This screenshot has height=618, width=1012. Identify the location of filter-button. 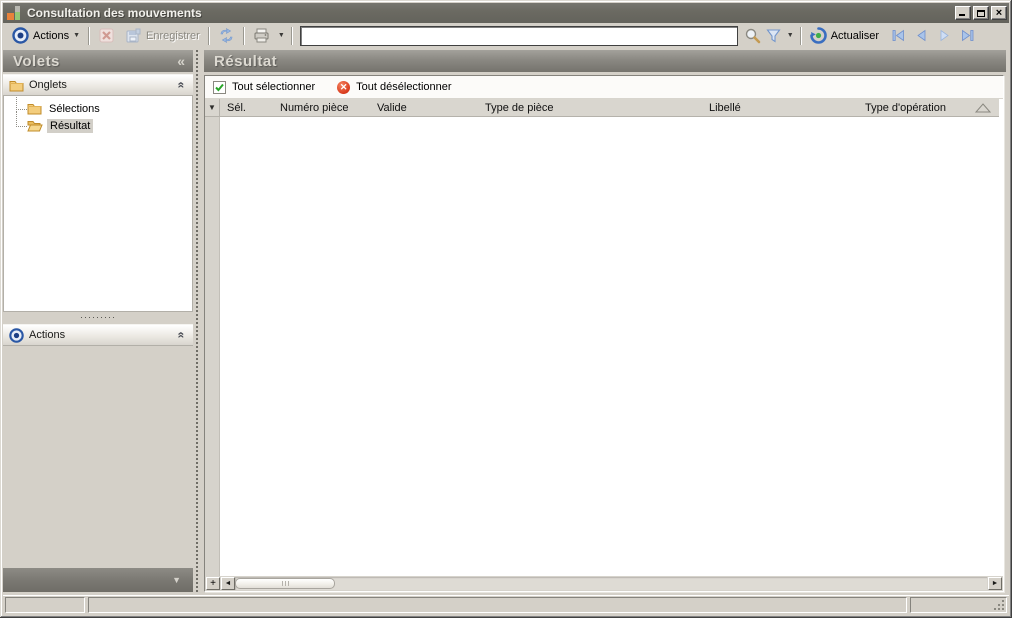
(773, 36).